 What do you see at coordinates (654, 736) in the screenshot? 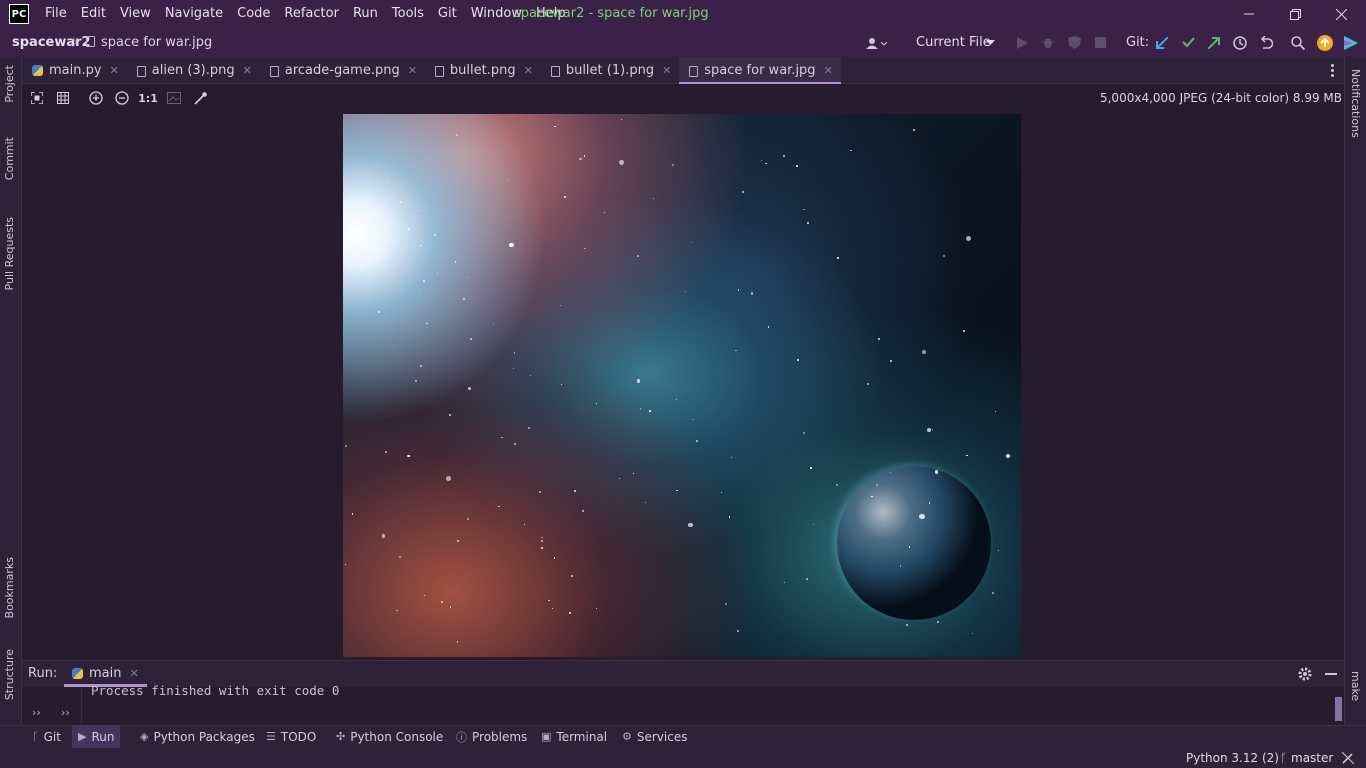
I see `toolwindow-services: ⚙ Services` at bounding box center [654, 736].